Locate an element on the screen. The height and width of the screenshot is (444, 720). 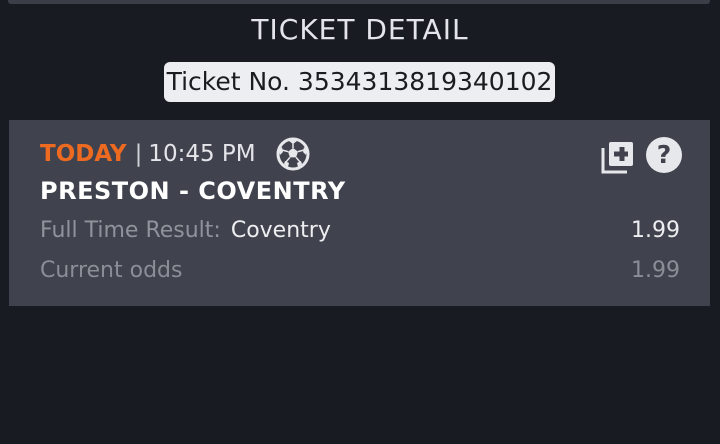
match-time-row: TODAY | 10:45 PM is located at coordinates (175, 154).